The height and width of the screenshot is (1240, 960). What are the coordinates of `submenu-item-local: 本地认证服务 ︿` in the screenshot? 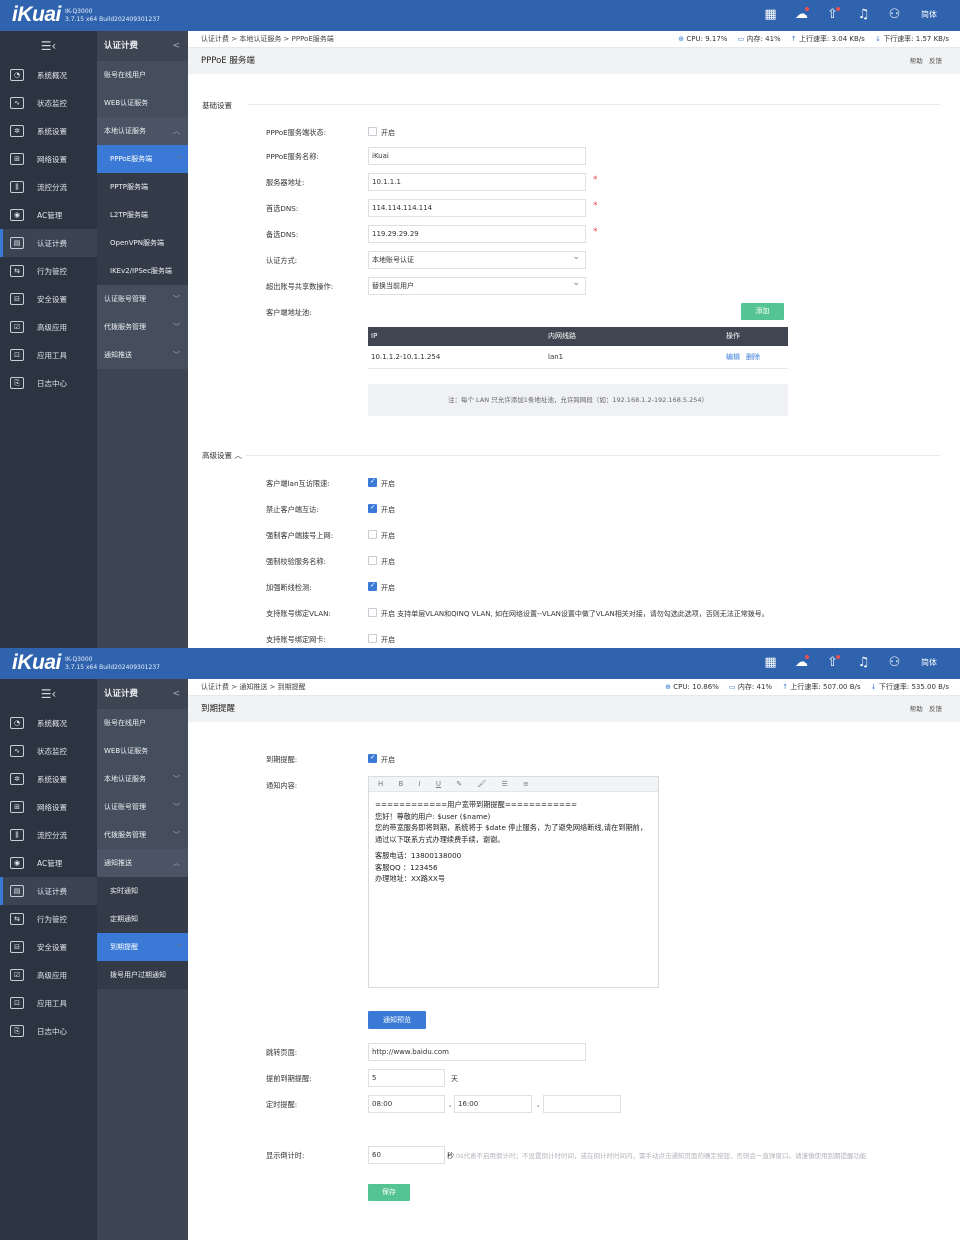 It's located at (142, 131).